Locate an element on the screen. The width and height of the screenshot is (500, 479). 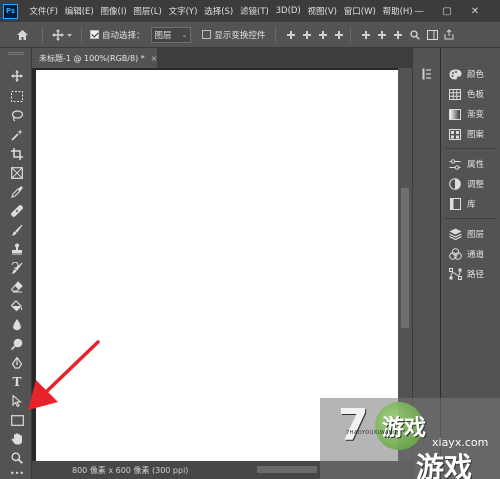
menu-image: 图像(I) is located at coordinates (113, 11).